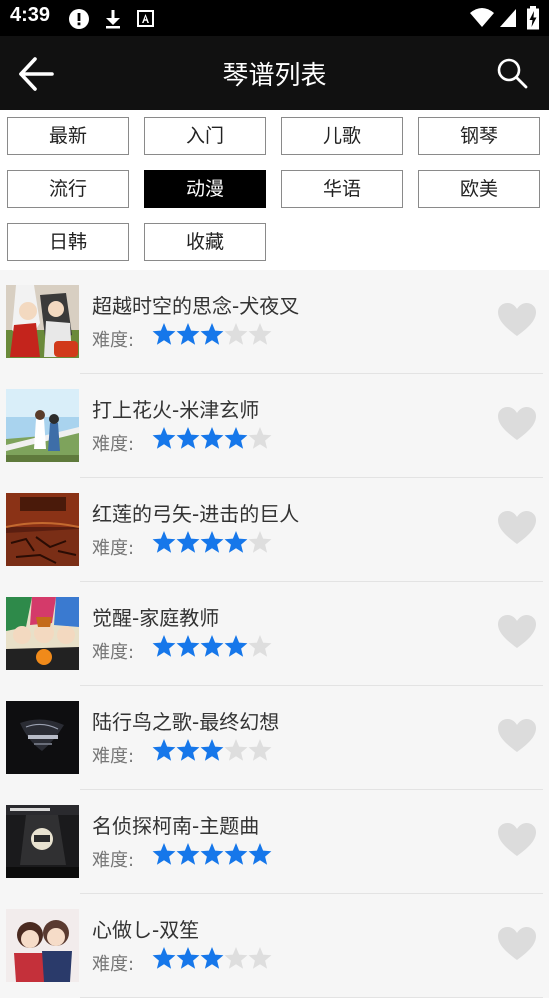 The image size is (549, 998). Describe the element at coordinates (68, 189) in the screenshot. I see `category-button: 流行` at that location.